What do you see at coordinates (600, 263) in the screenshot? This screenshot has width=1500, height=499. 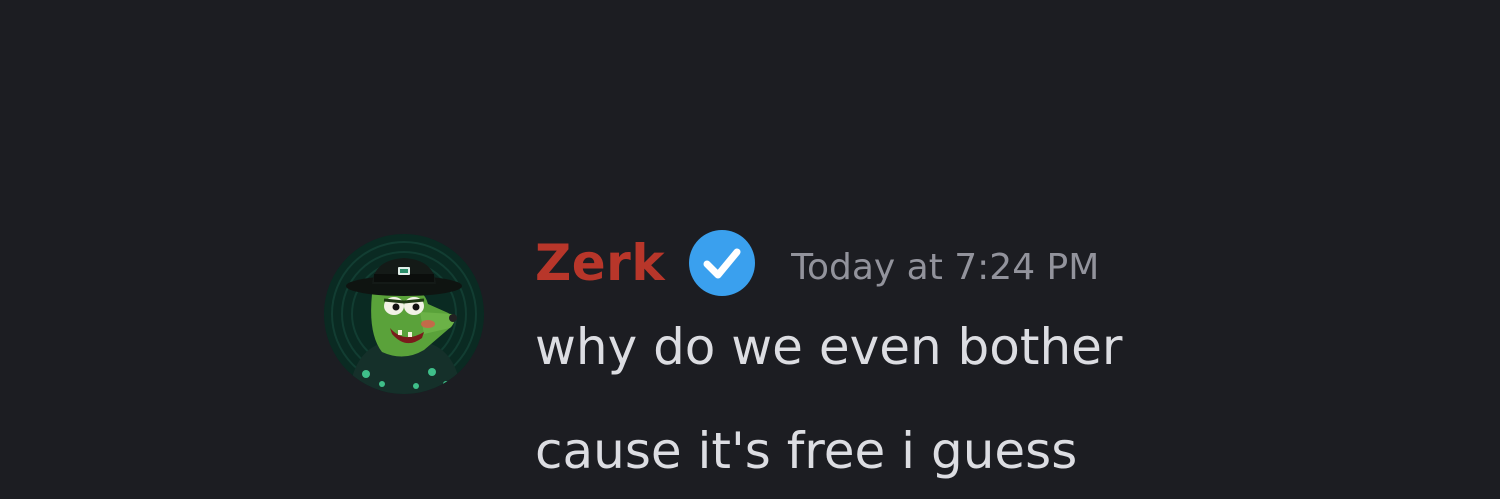 I see `username: Zerk` at bounding box center [600, 263].